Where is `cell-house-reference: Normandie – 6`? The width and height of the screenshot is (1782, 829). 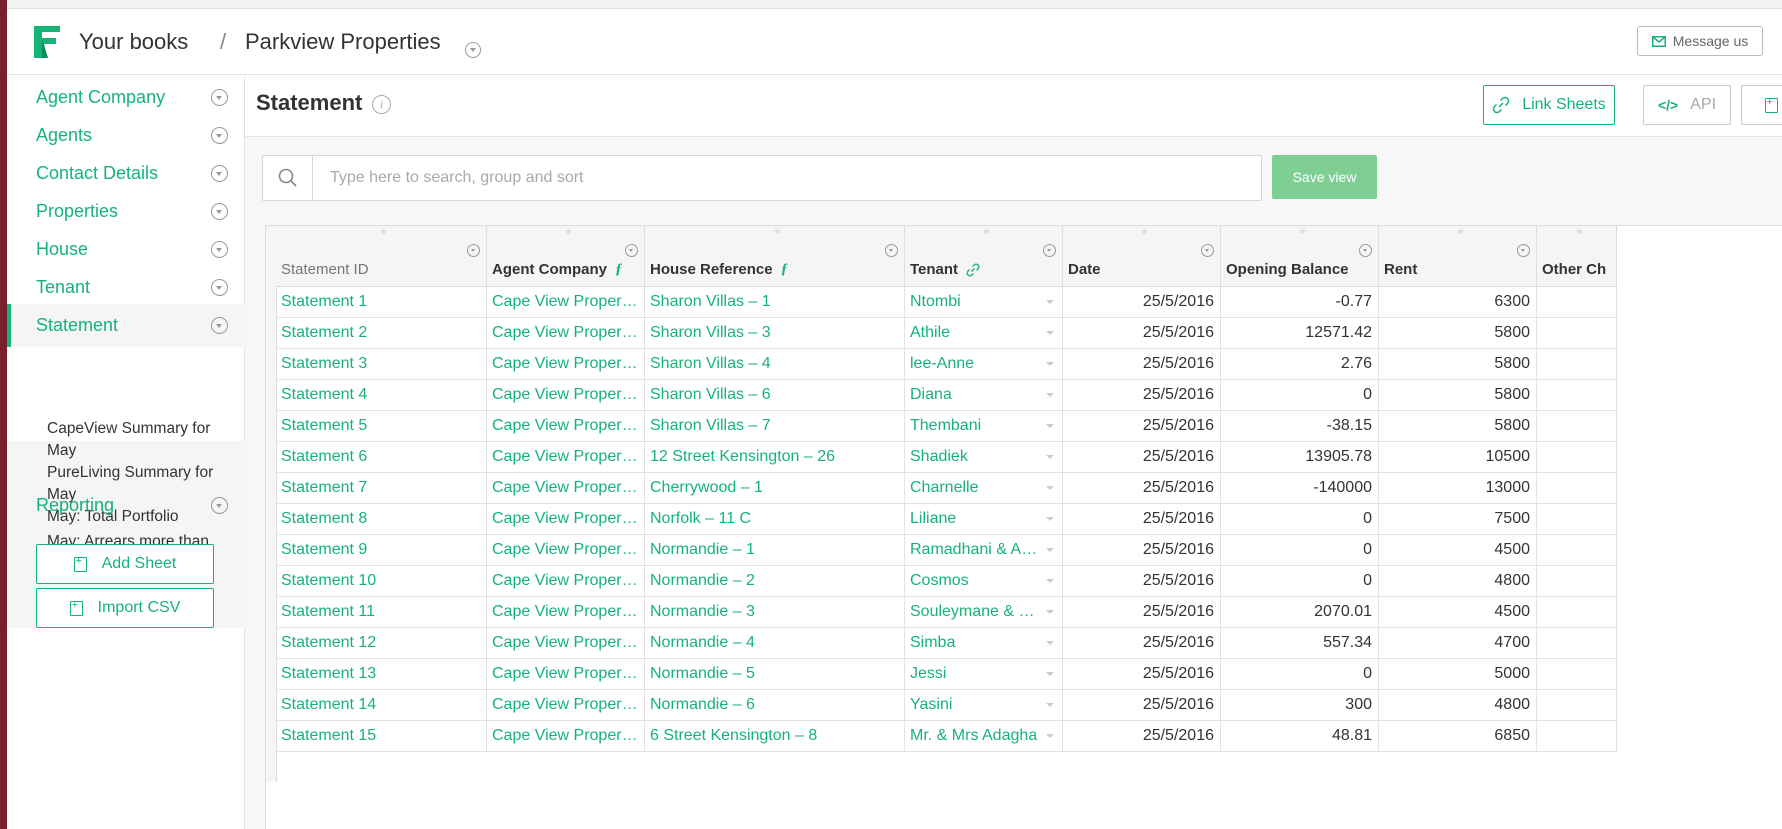 cell-house-reference: Normandie – 6 is located at coordinates (775, 705).